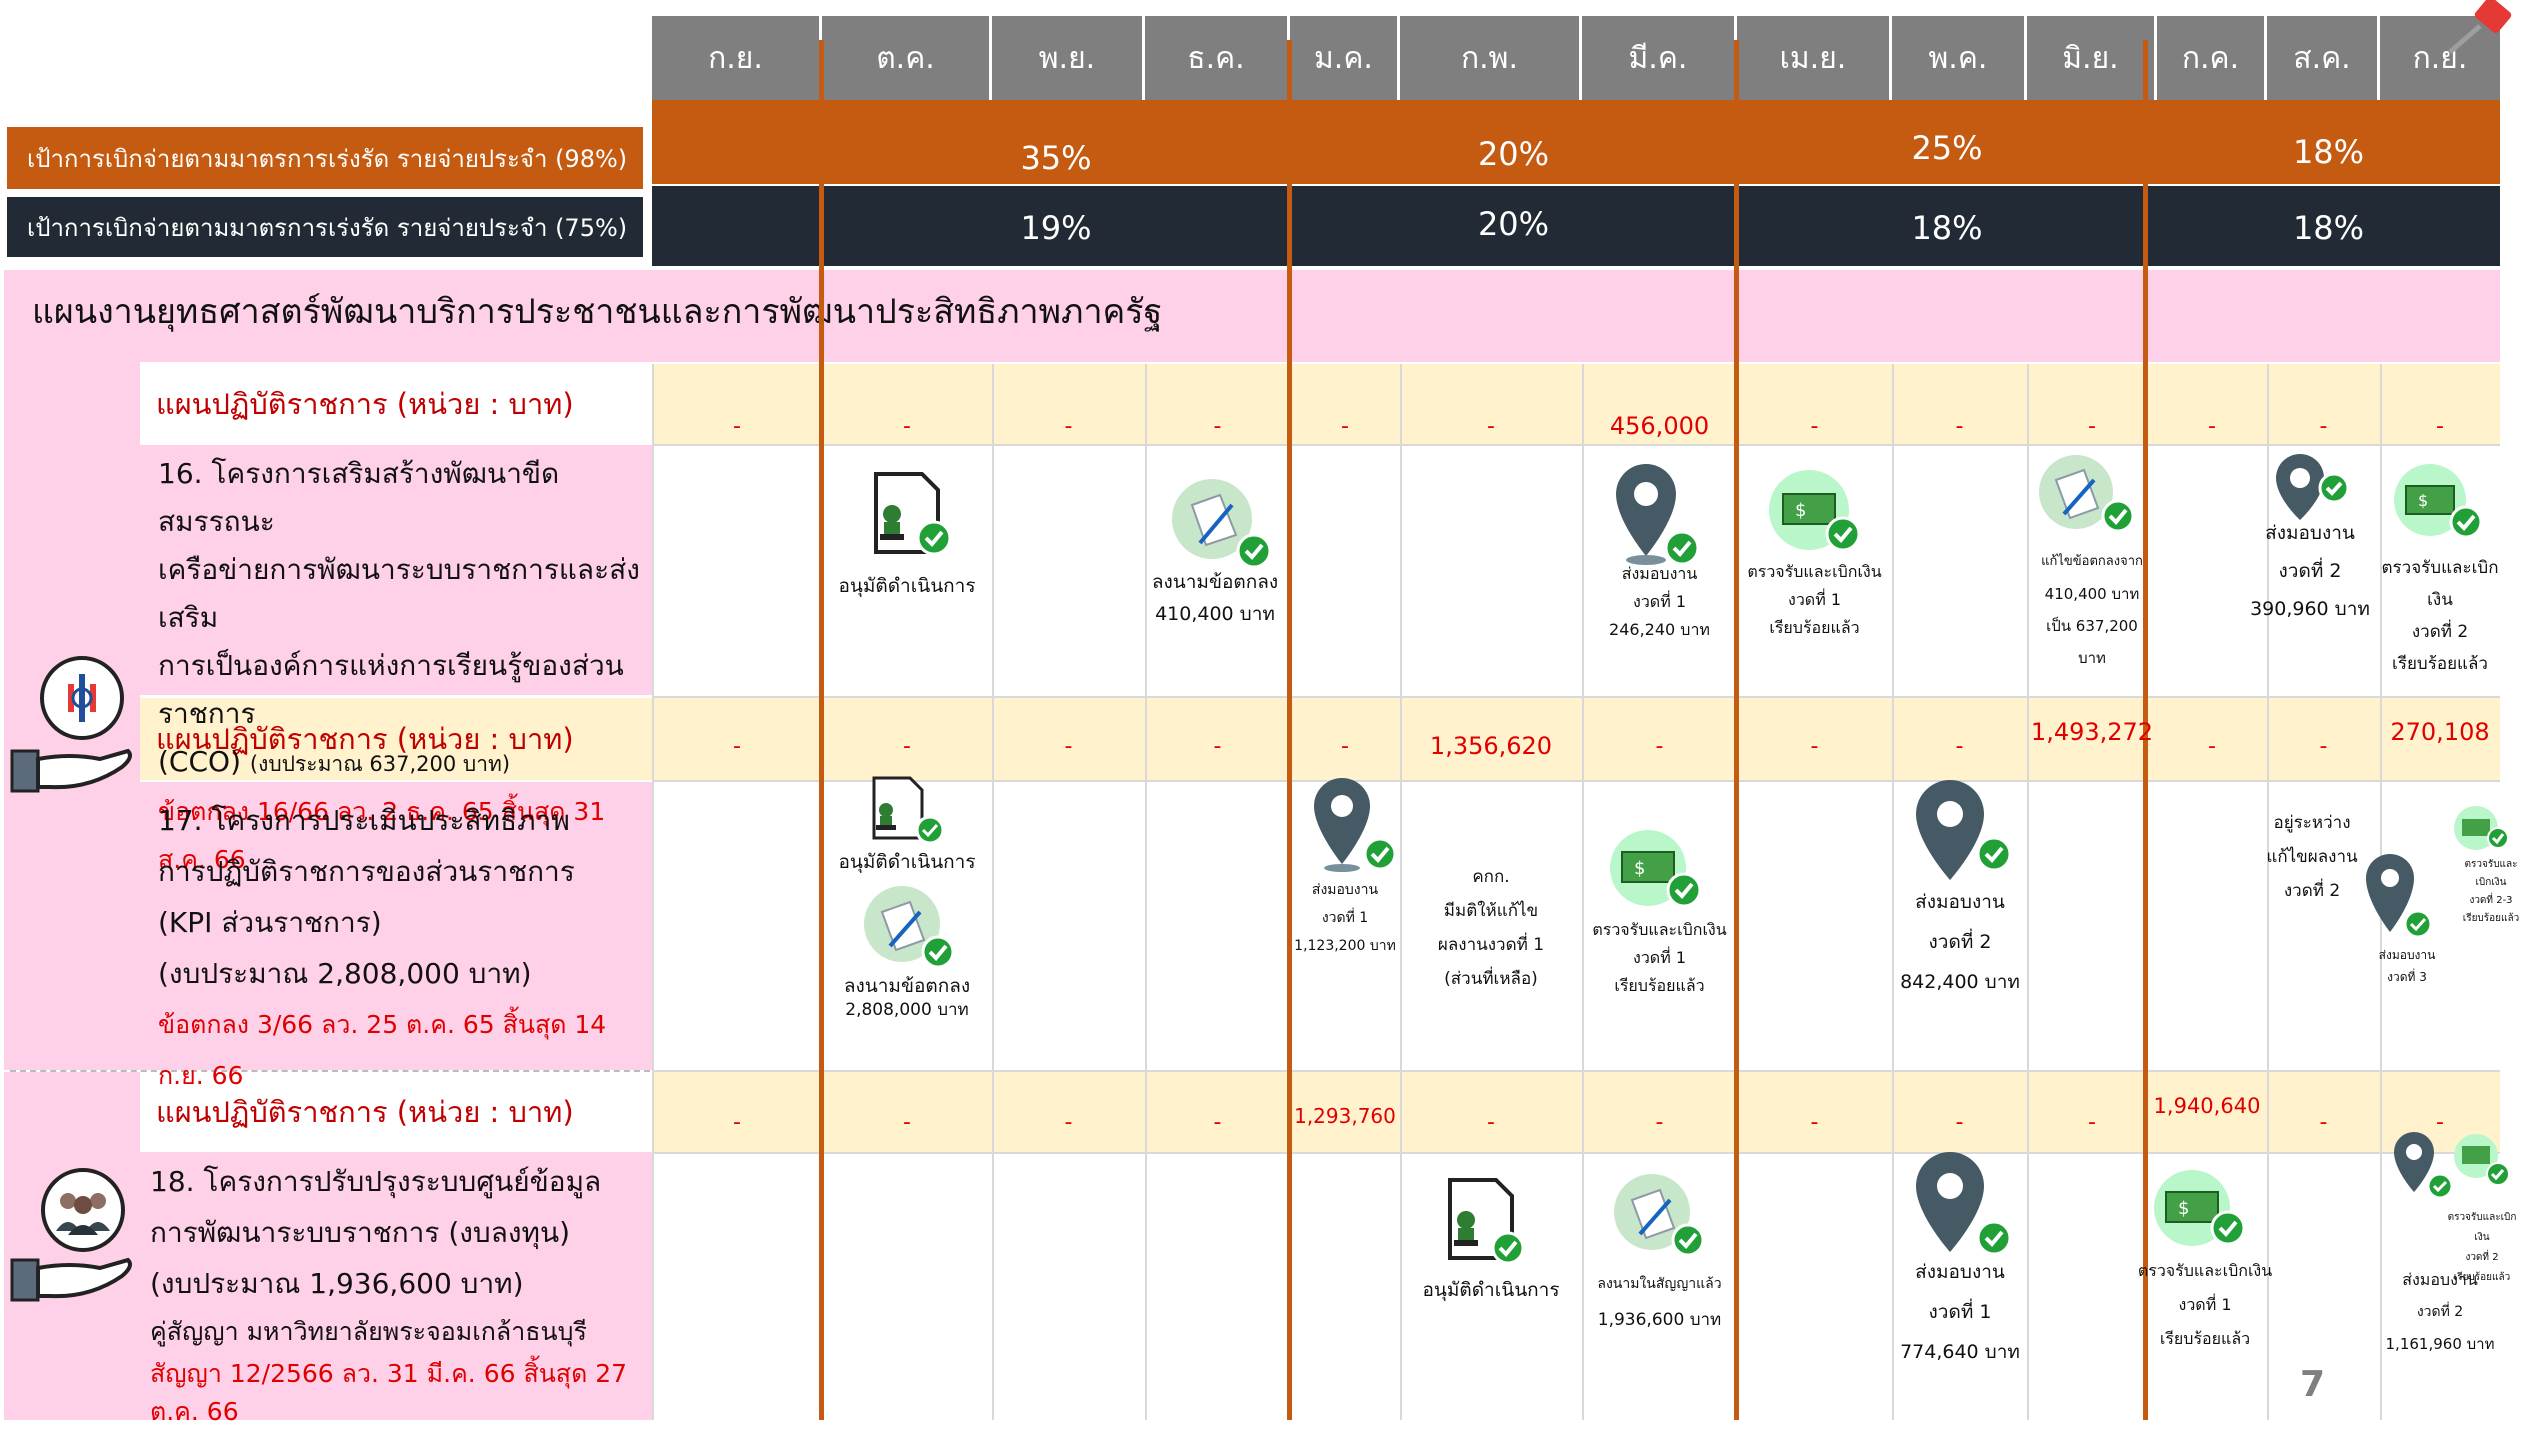  Describe the element at coordinates (1814, 571) in the screenshot. I see `p16-apr-line1: ตรวจรับและเบิกเงิน` at that location.